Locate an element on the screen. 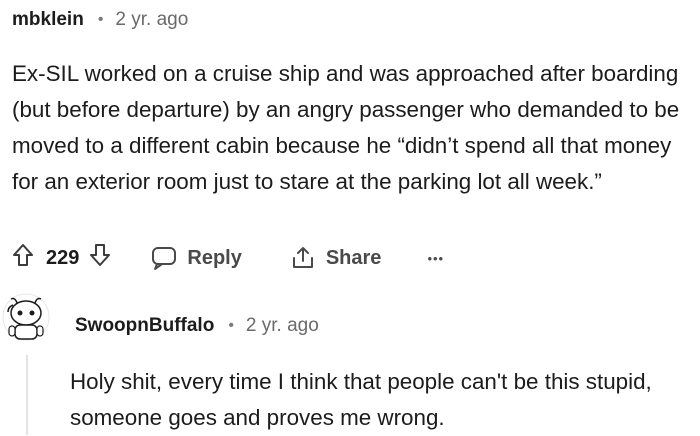 The width and height of the screenshot is (700, 436). reply-timestamp: 2 yr. ago is located at coordinates (282, 326).